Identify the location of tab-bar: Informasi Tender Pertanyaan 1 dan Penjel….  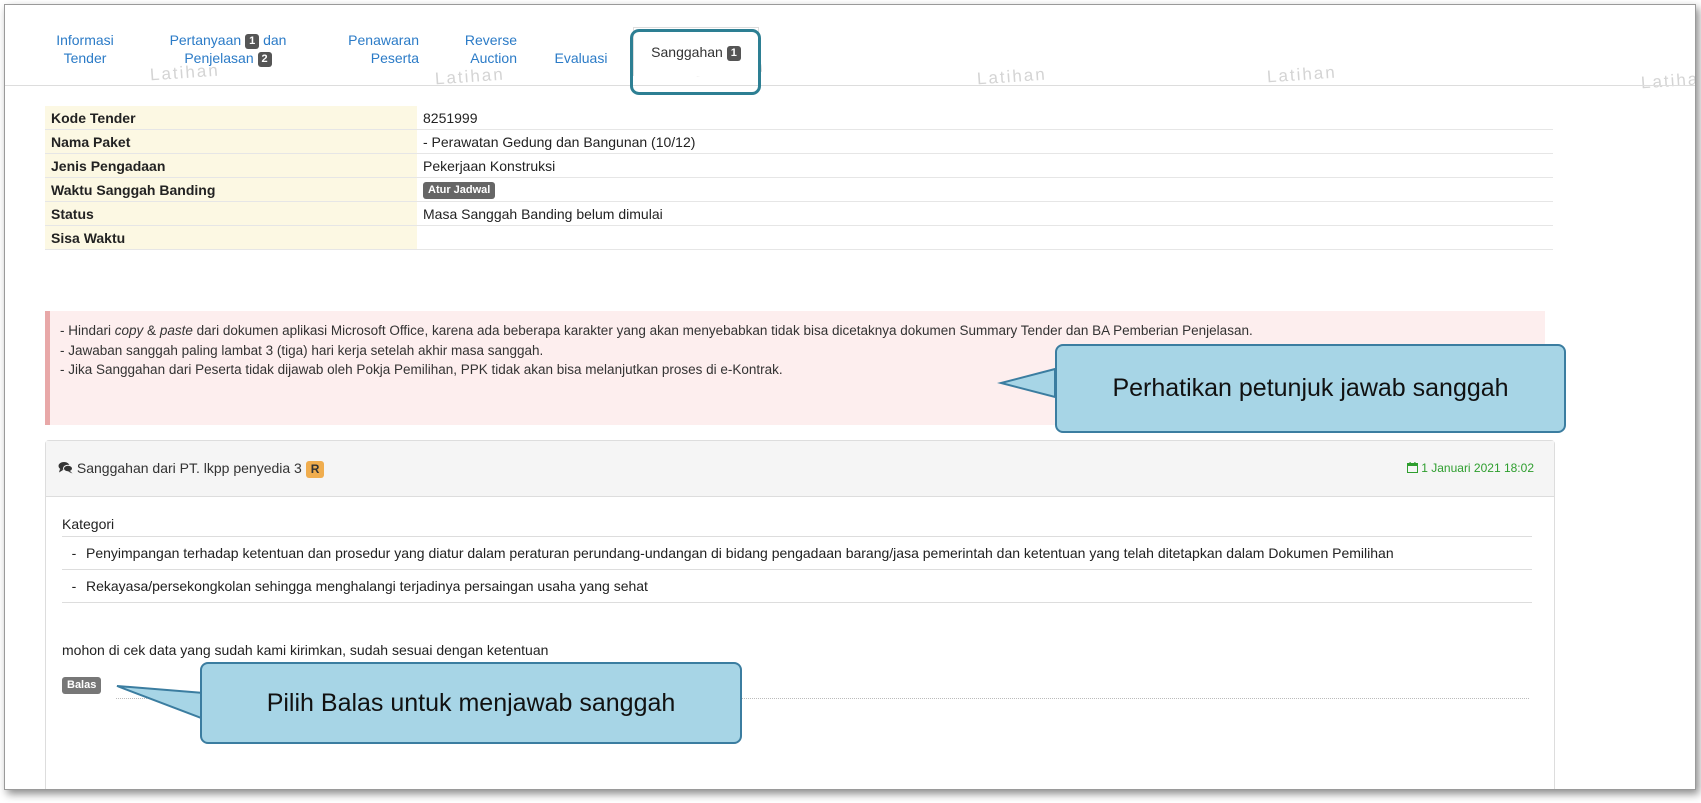
(850, 45).